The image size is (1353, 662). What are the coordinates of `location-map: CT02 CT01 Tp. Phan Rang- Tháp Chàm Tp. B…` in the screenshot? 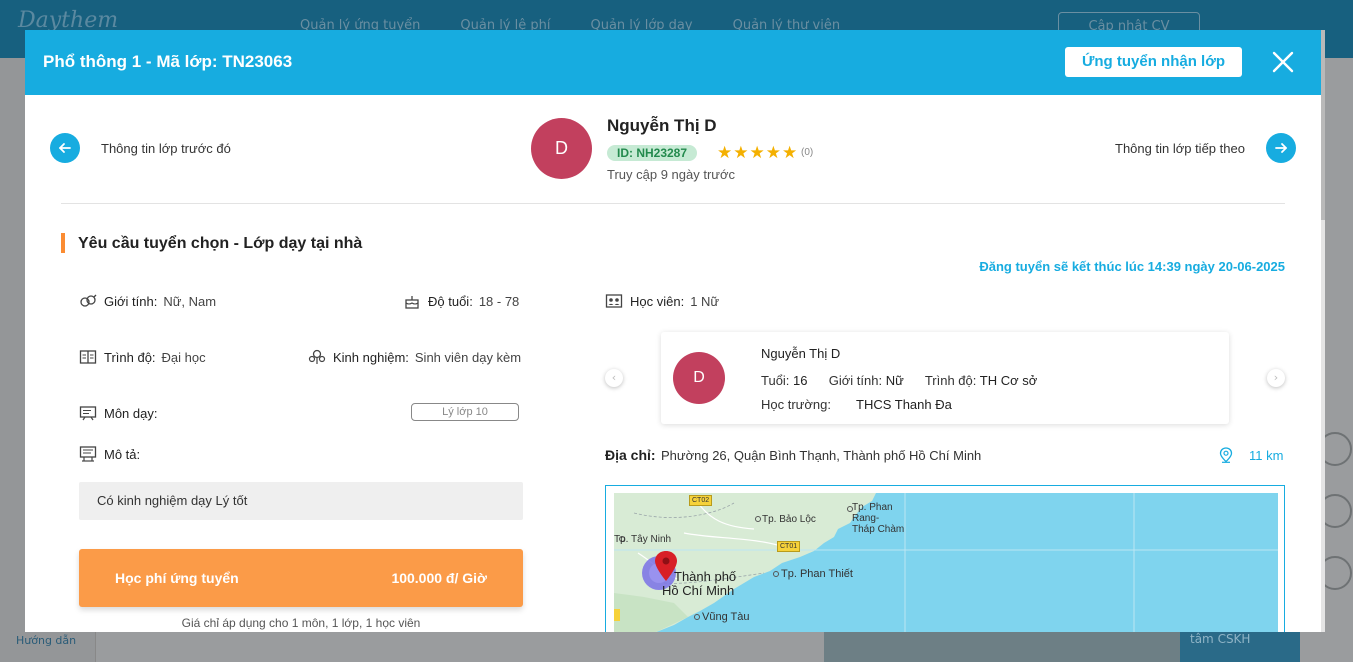 It's located at (946, 562).